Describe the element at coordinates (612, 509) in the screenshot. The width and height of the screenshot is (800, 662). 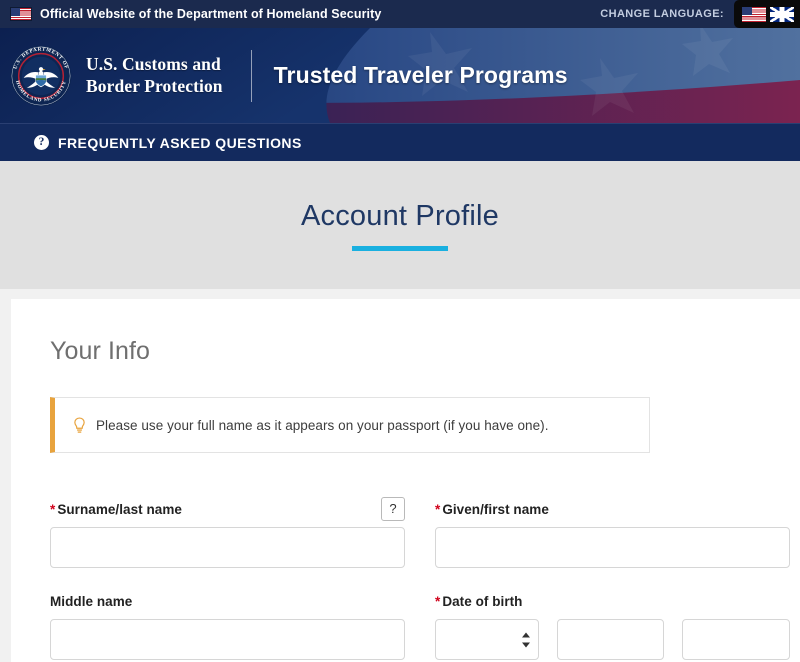
I see `given-name-label-line: * Given/first name` at that location.